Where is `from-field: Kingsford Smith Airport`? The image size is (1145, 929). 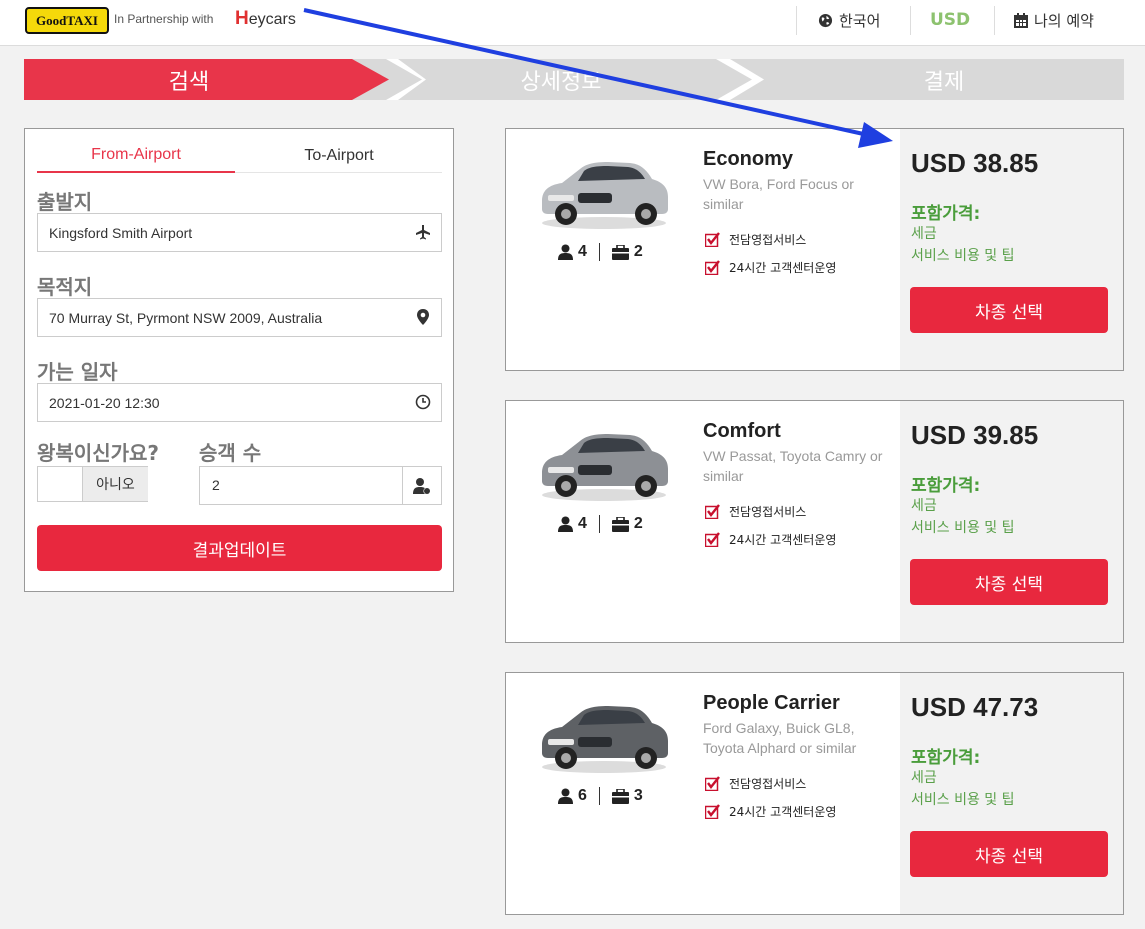
from-field: Kingsford Smith Airport is located at coordinates (239, 232).